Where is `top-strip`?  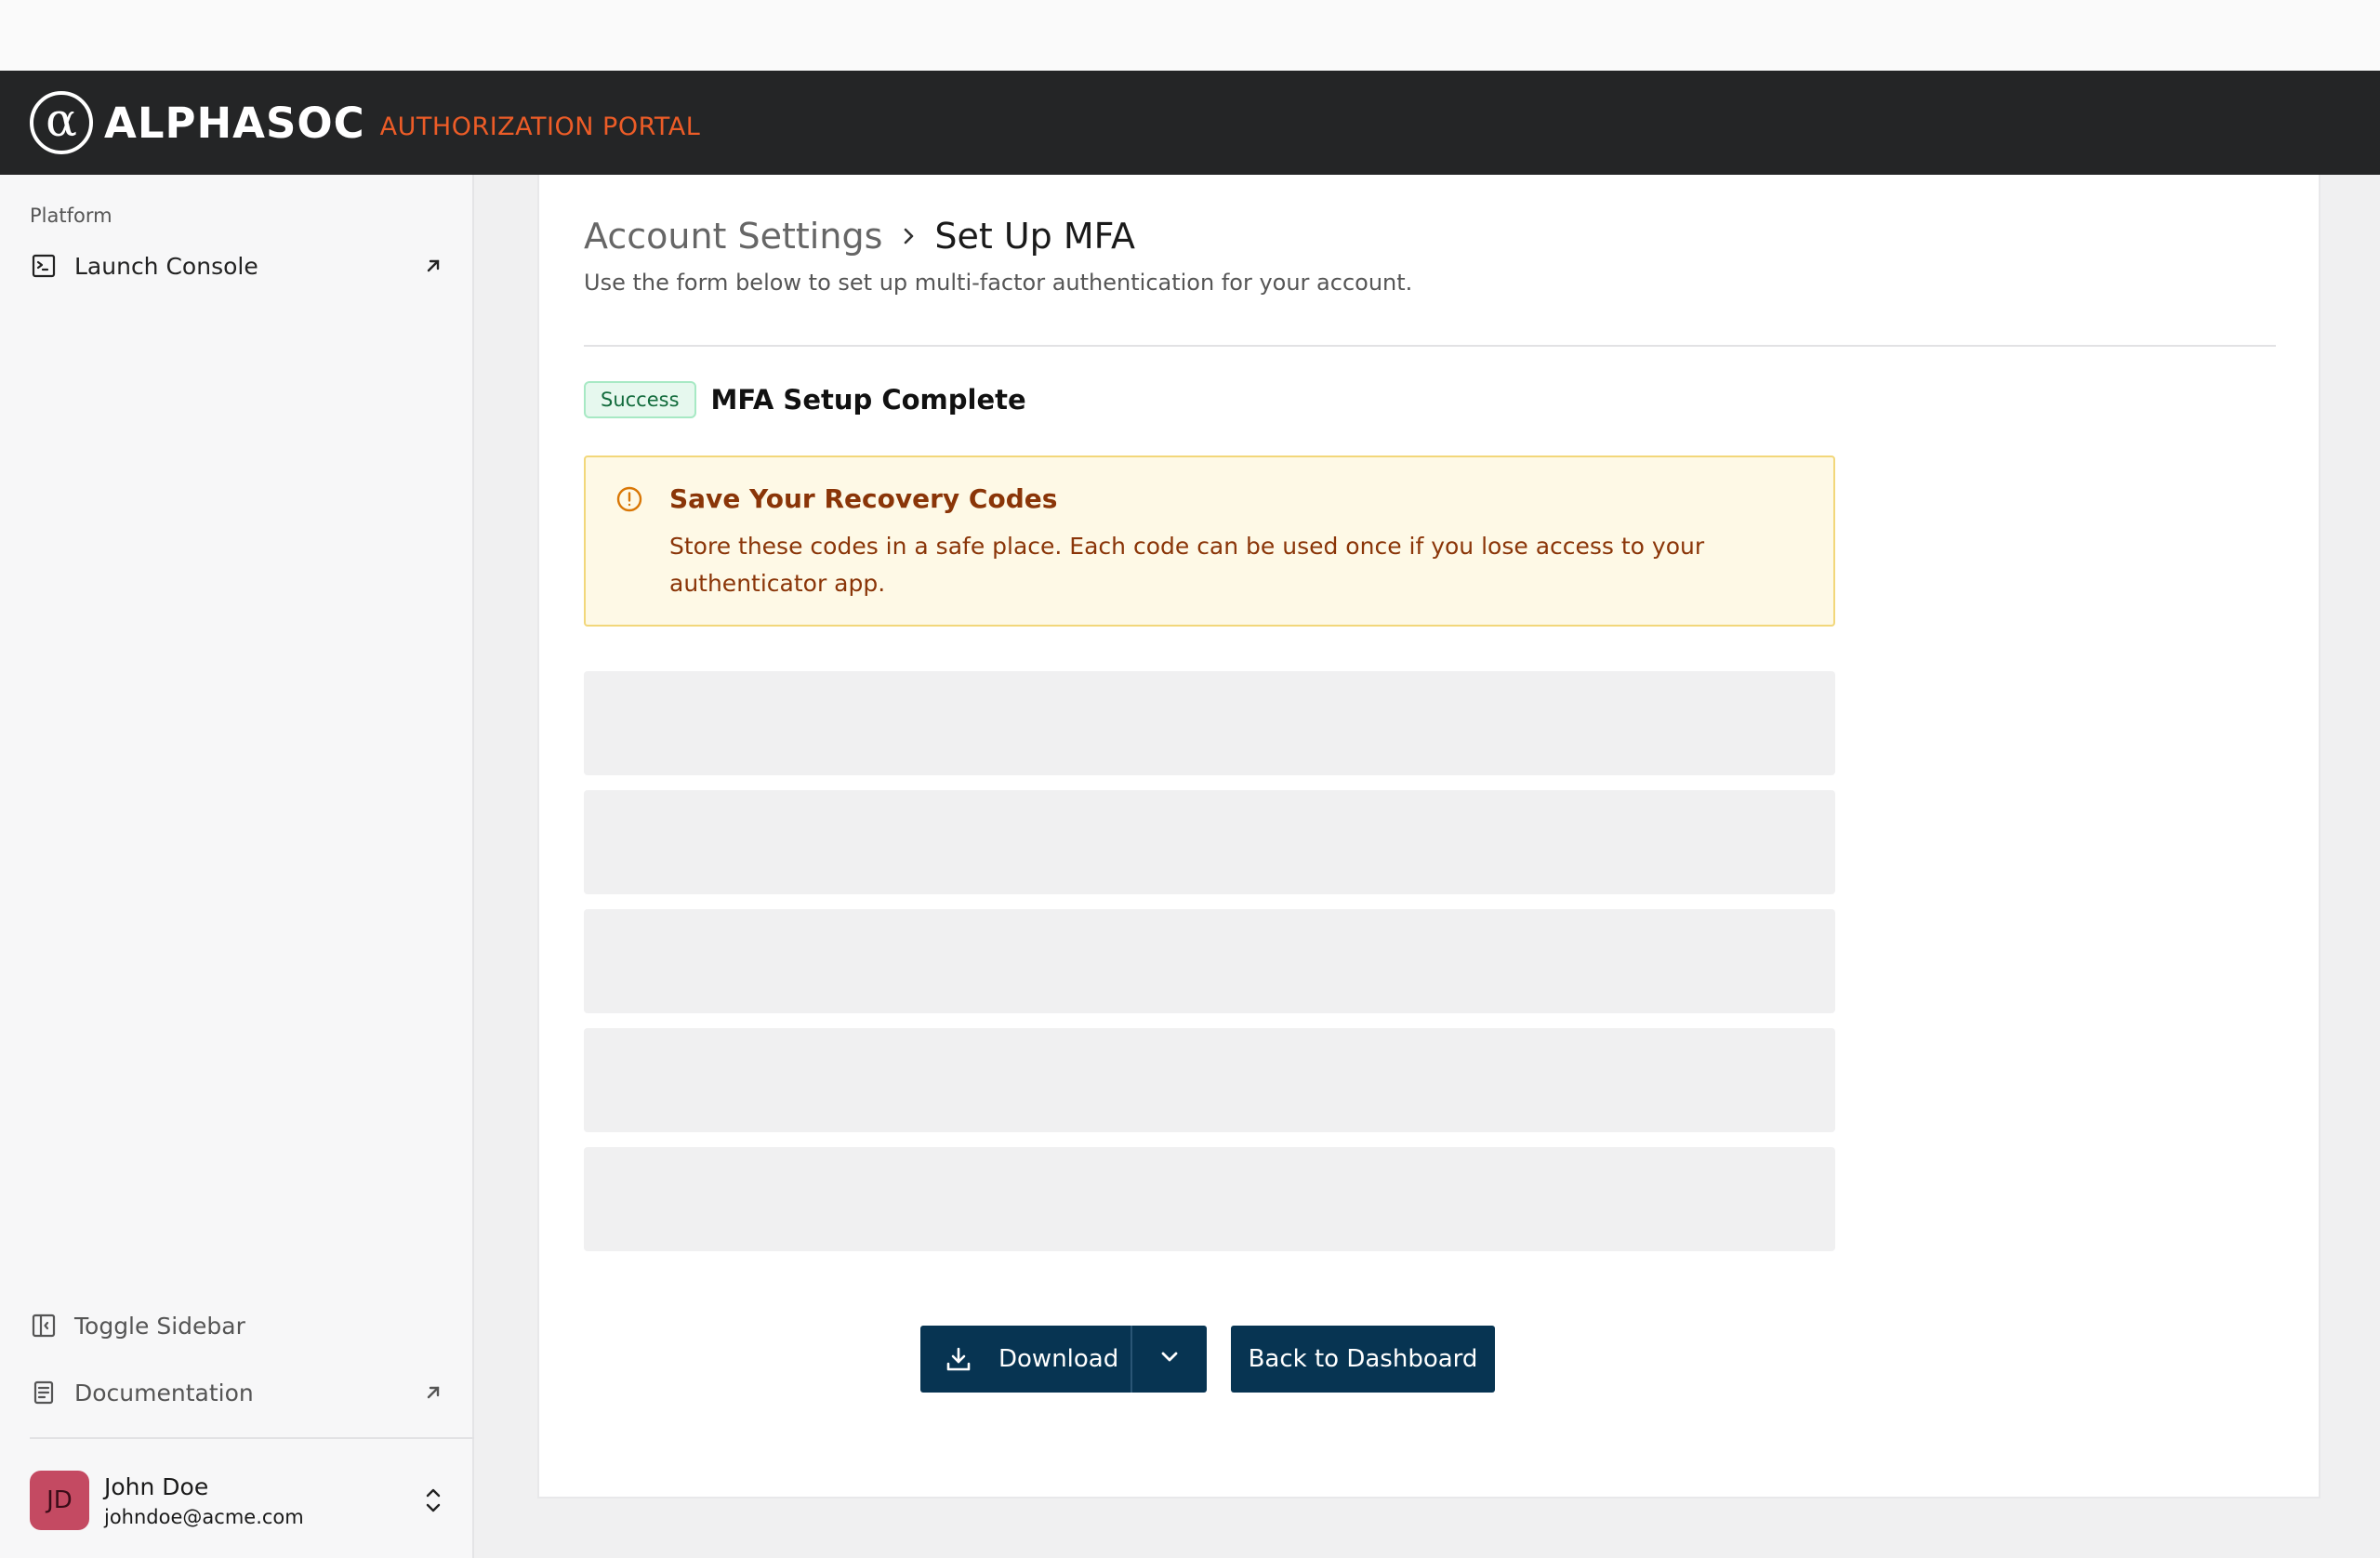 top-strip is located at coordinates (1190, 35).